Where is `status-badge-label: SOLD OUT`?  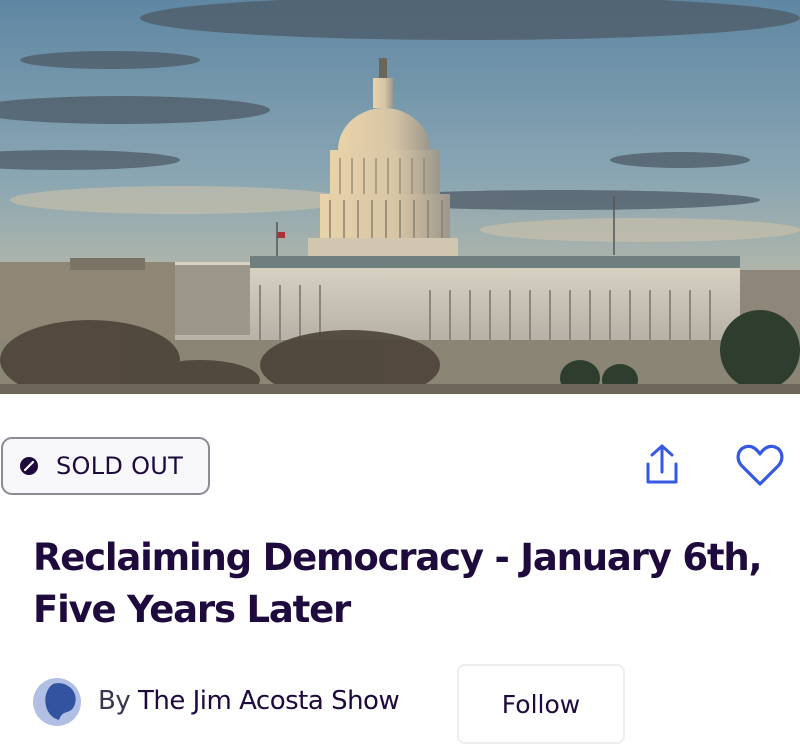
status-badge-label: SOLD OUT is located at coordinates (120, 466).